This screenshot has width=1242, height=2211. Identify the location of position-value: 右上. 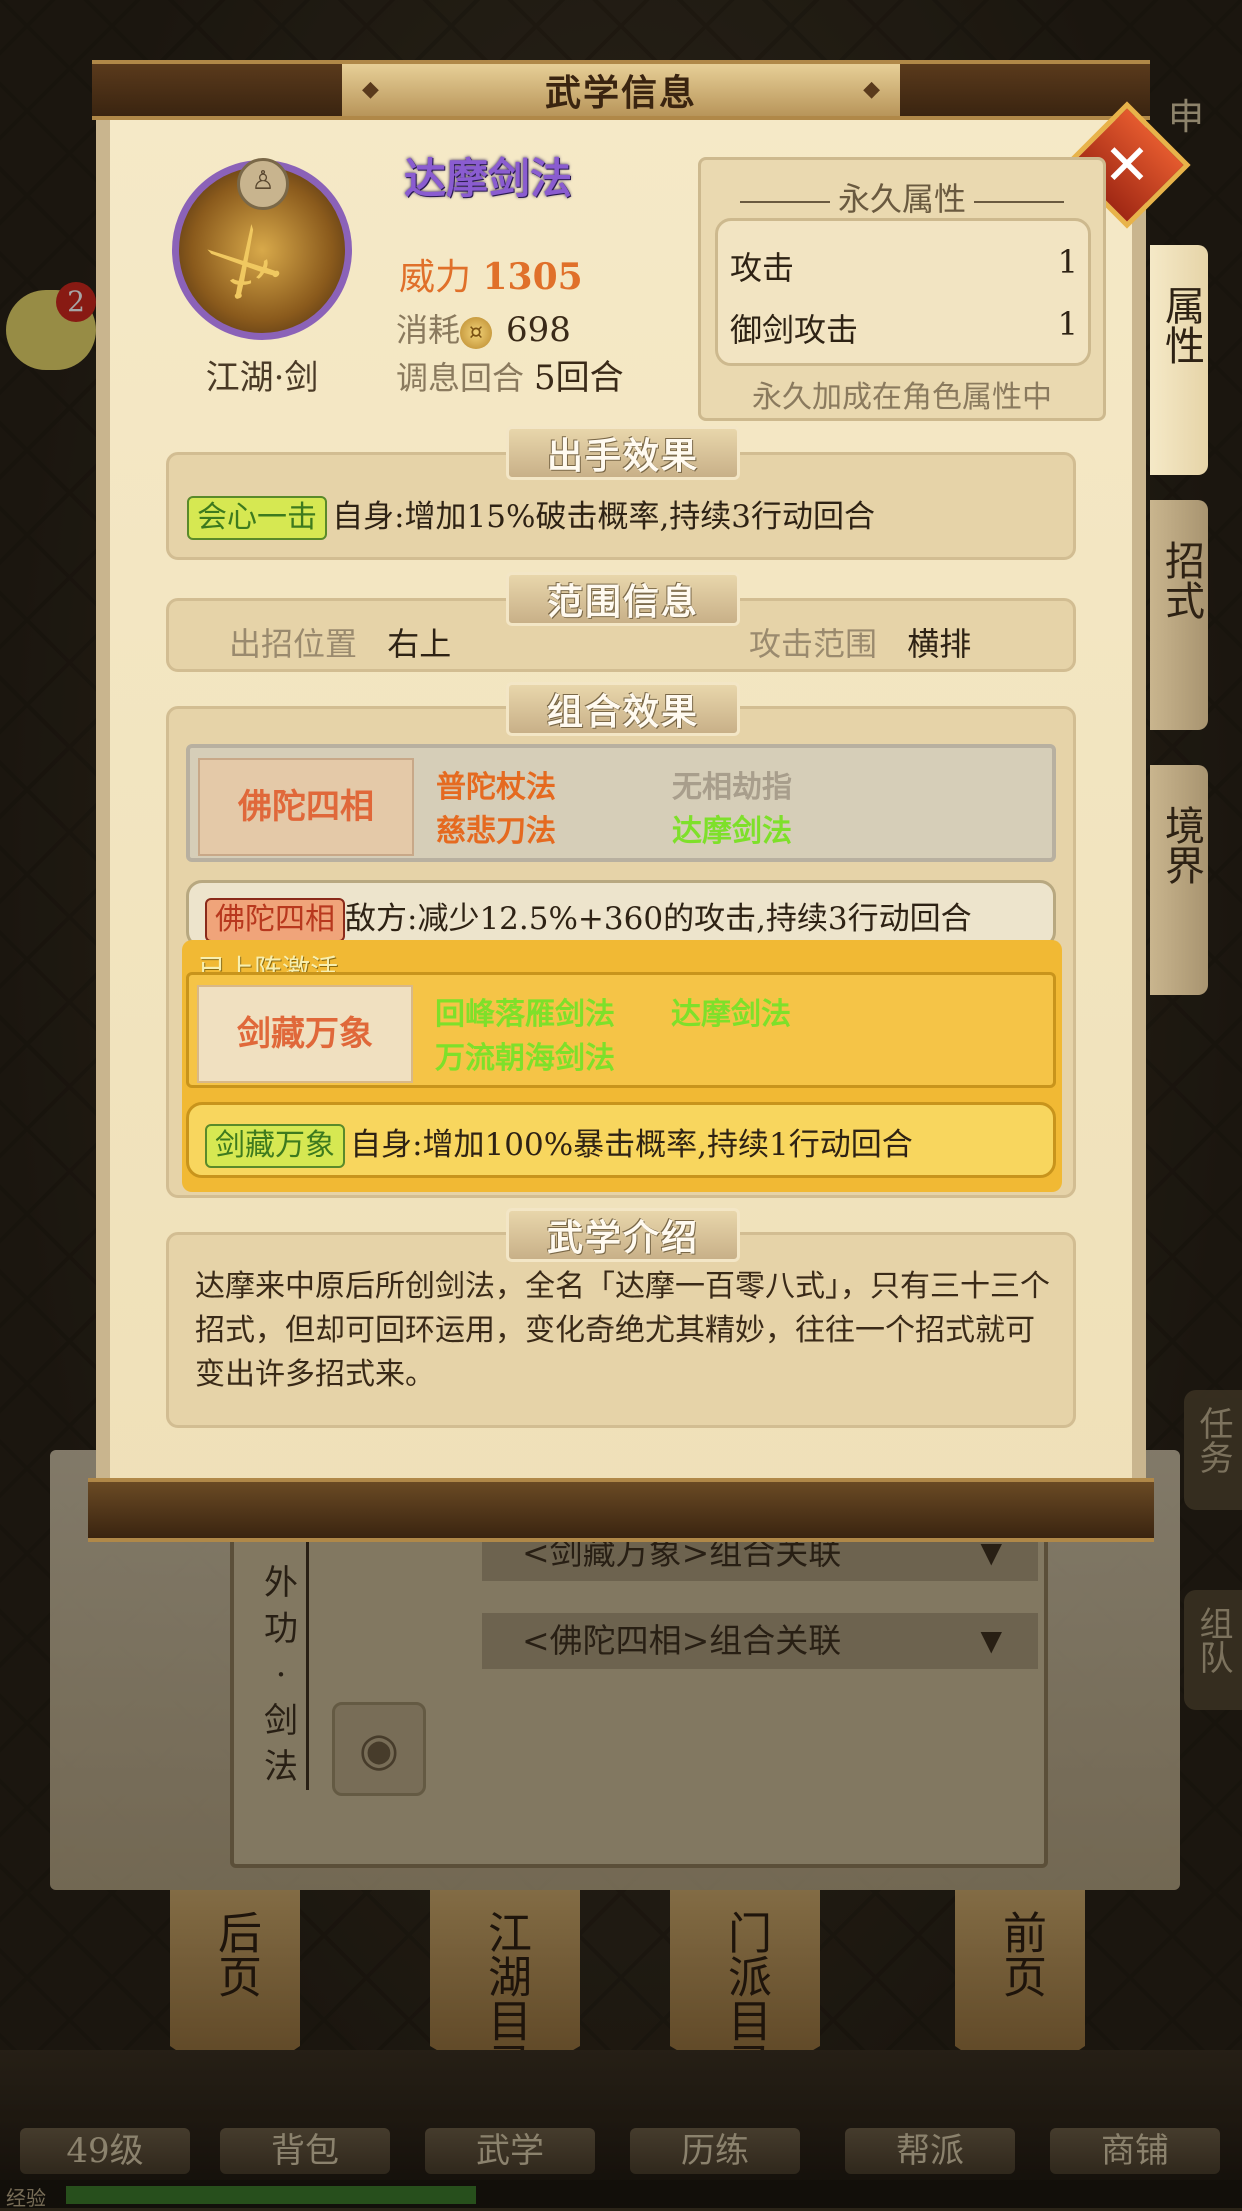
(419, 644).